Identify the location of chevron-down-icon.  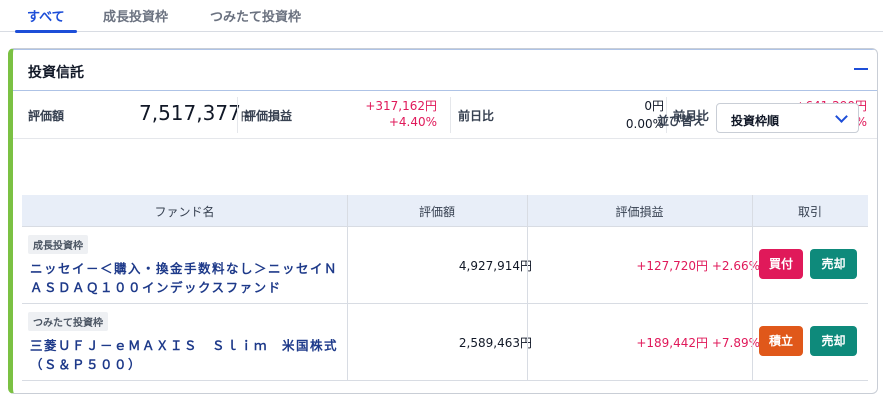
(841, 116).